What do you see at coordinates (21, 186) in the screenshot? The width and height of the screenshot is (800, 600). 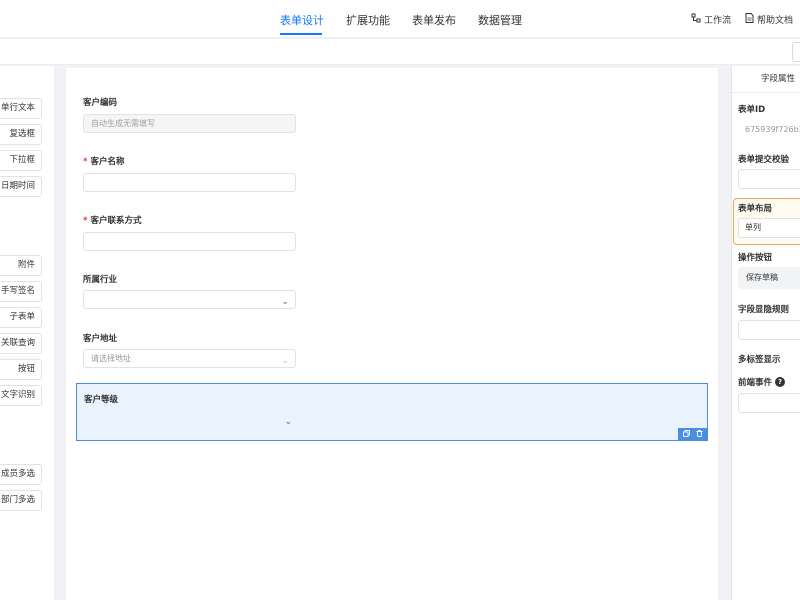 I see `component-datetime: 日期时间` at bounding box center [21, 186].